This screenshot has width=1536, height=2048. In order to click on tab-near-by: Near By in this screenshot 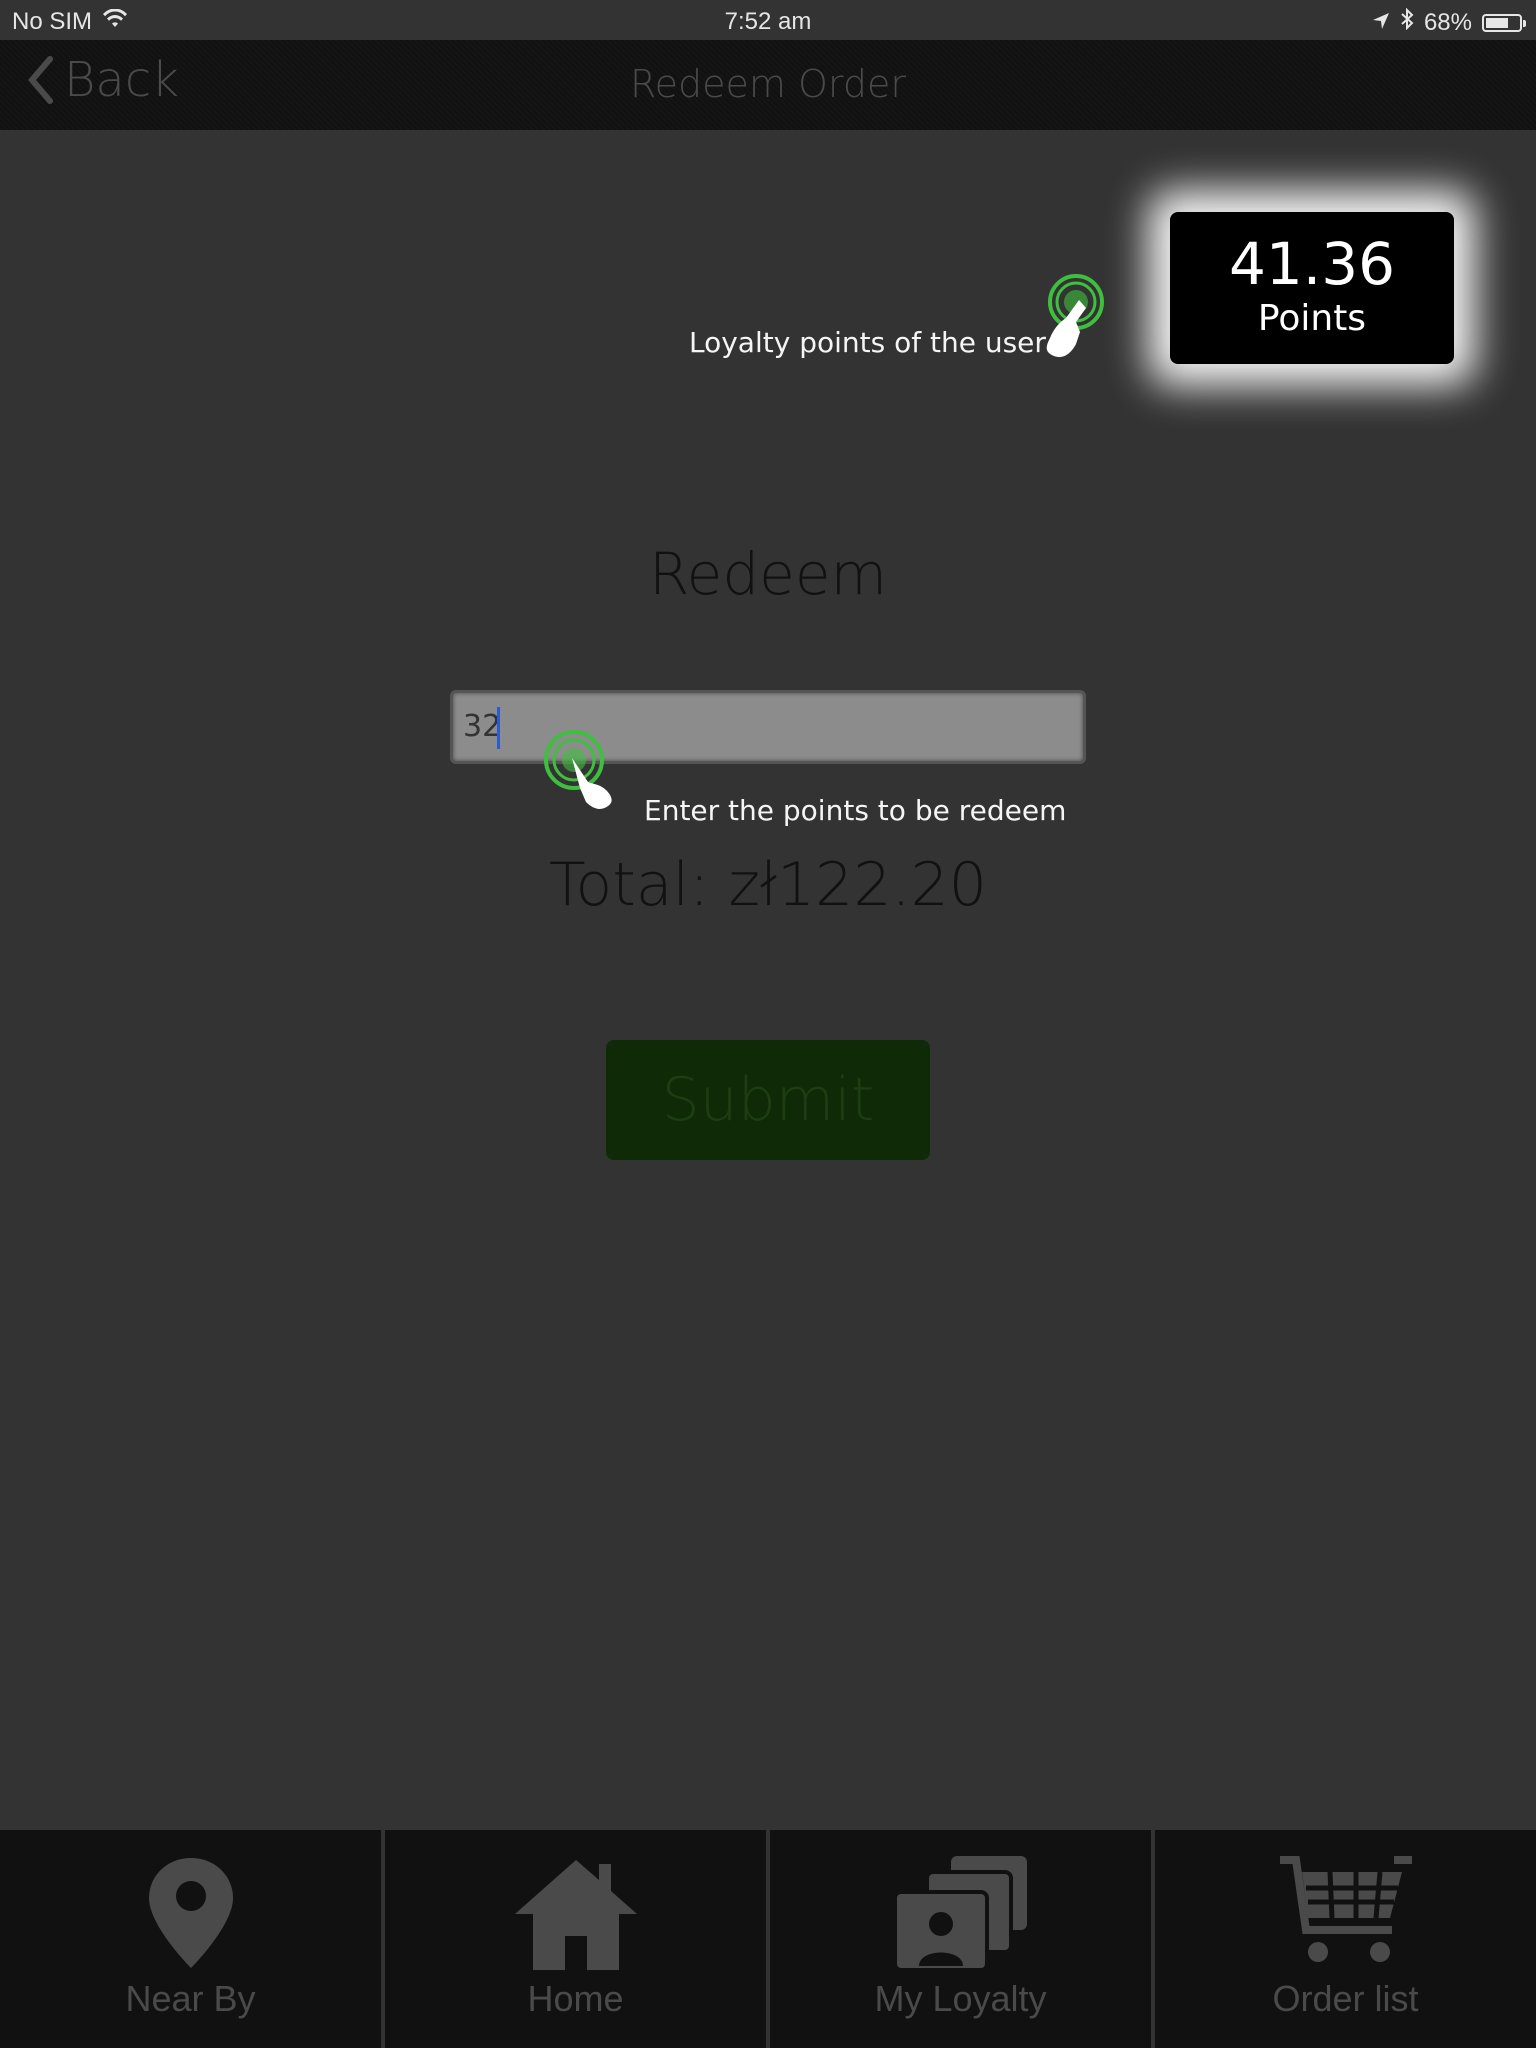, I will do `click(190, 1939)`.